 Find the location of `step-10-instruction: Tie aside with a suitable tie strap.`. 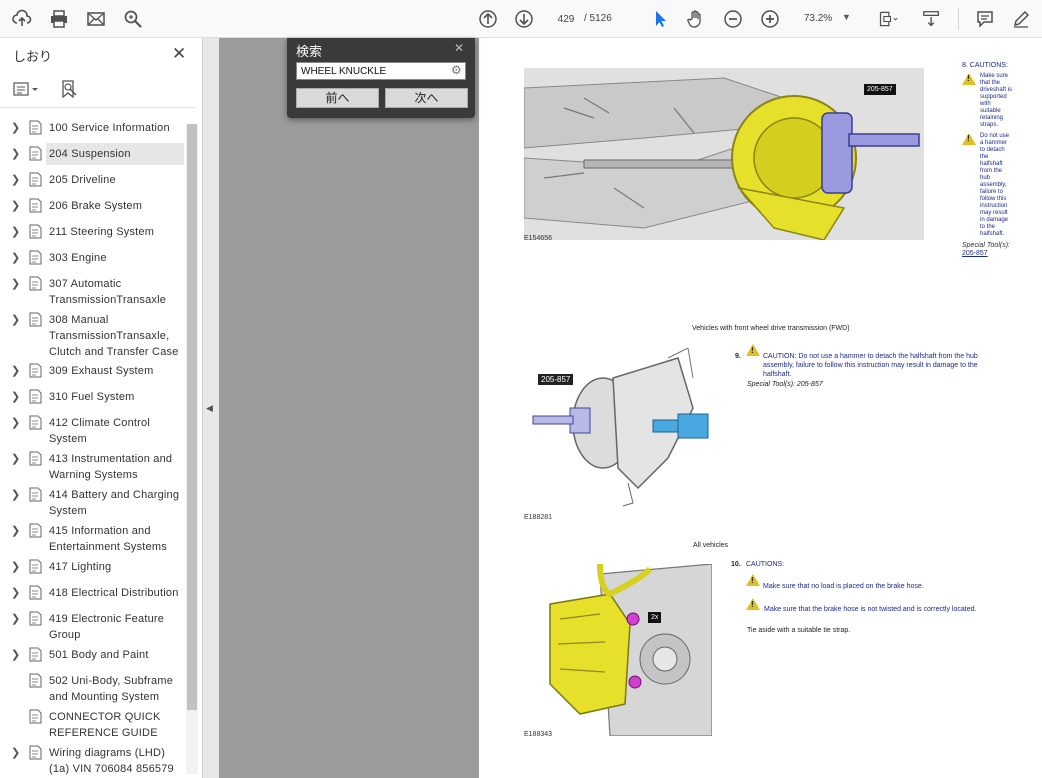

step-10-instruction: Tie aside with a suitable tie strap. is located at coordinates (799, 630).